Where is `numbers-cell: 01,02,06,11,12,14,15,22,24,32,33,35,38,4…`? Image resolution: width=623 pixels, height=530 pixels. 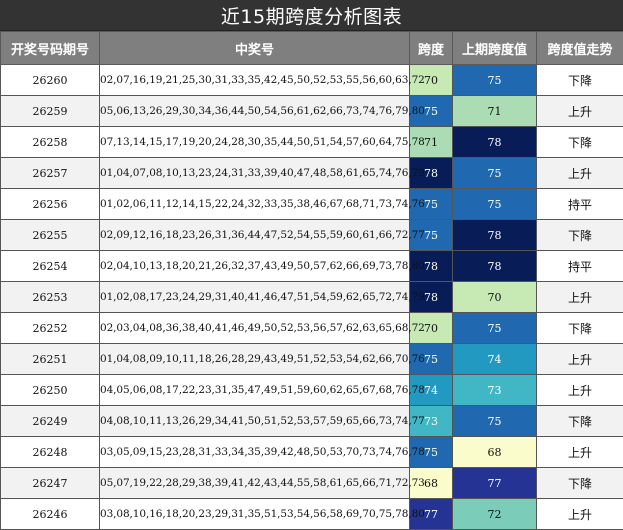 numbers-cell: 01,02,06,11,12,14,15,22,24,32,33,35,38,4… is located at coordinates (262, 204).